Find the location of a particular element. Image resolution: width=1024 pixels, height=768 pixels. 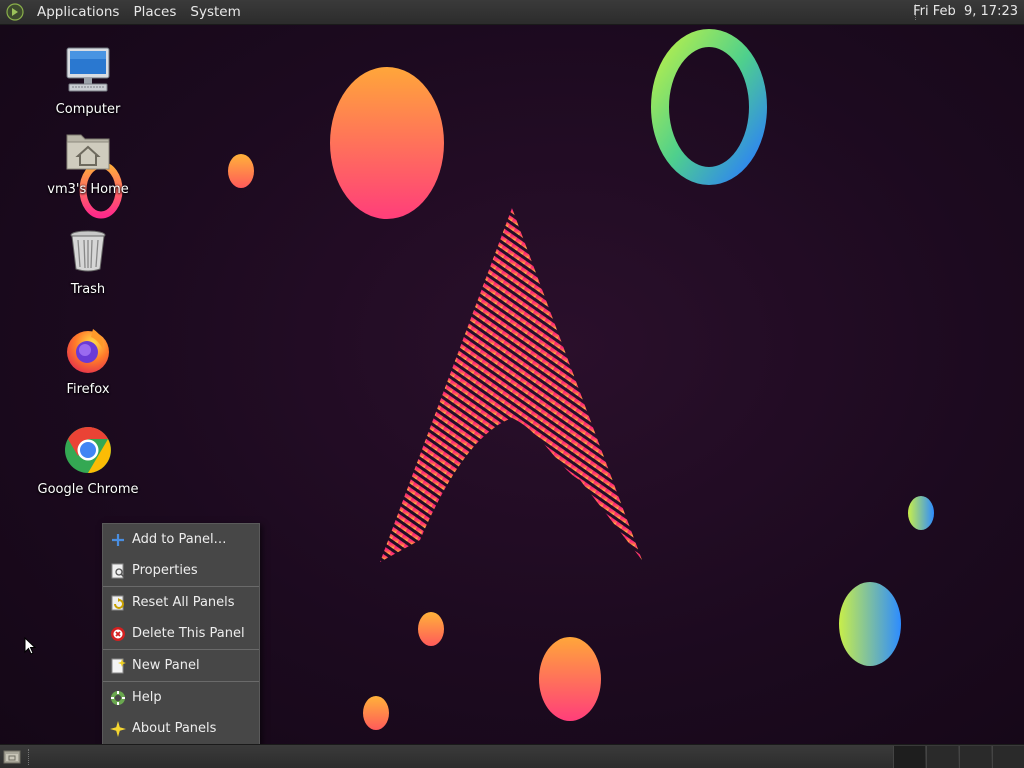

menu-item-about-panels: About Panels is located at coordinates (181, 728).